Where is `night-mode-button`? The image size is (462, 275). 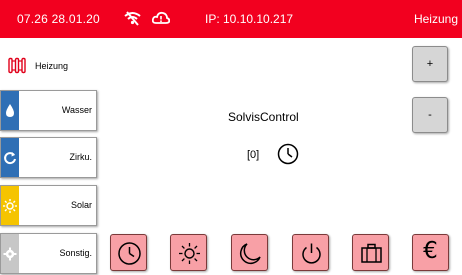 night-mode-button is located at coordinates (249, 252).